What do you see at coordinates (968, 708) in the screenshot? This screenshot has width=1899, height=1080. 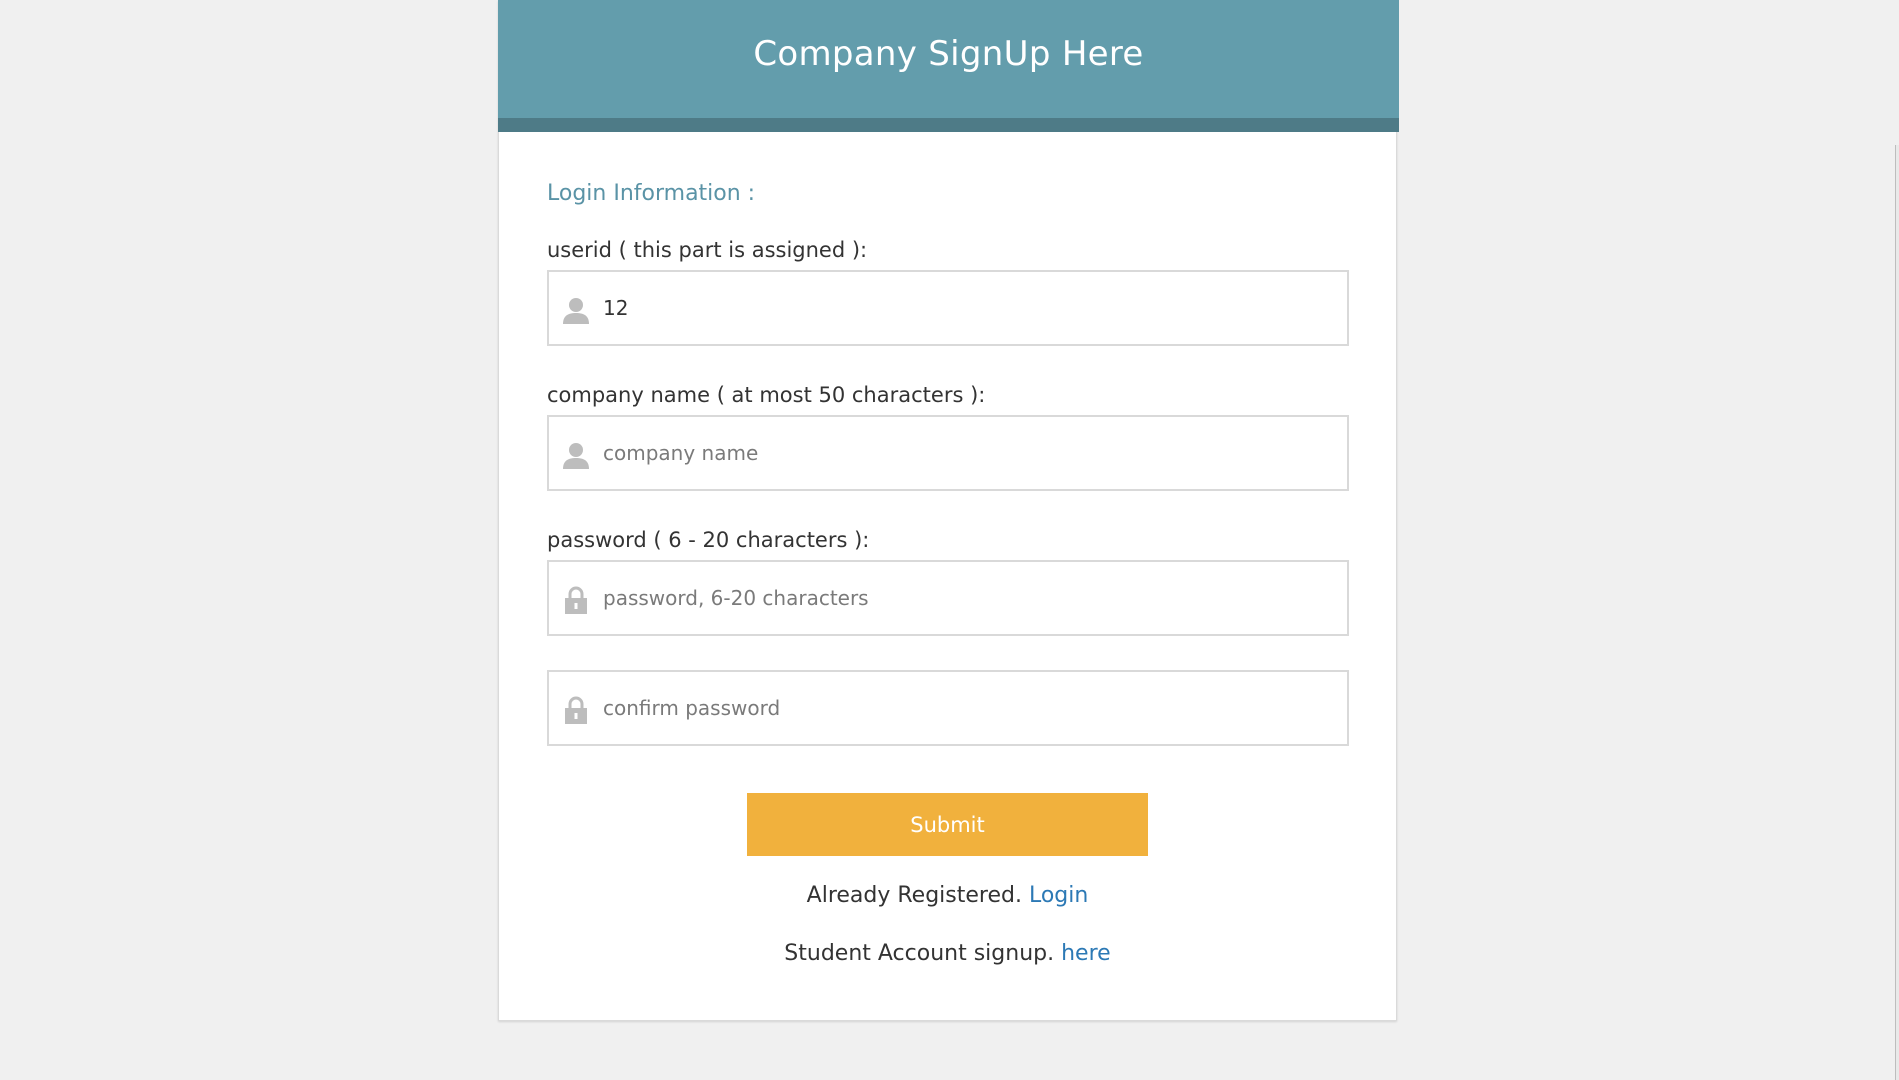 I see `confirm-password-input` at bounding box center [968, 708].